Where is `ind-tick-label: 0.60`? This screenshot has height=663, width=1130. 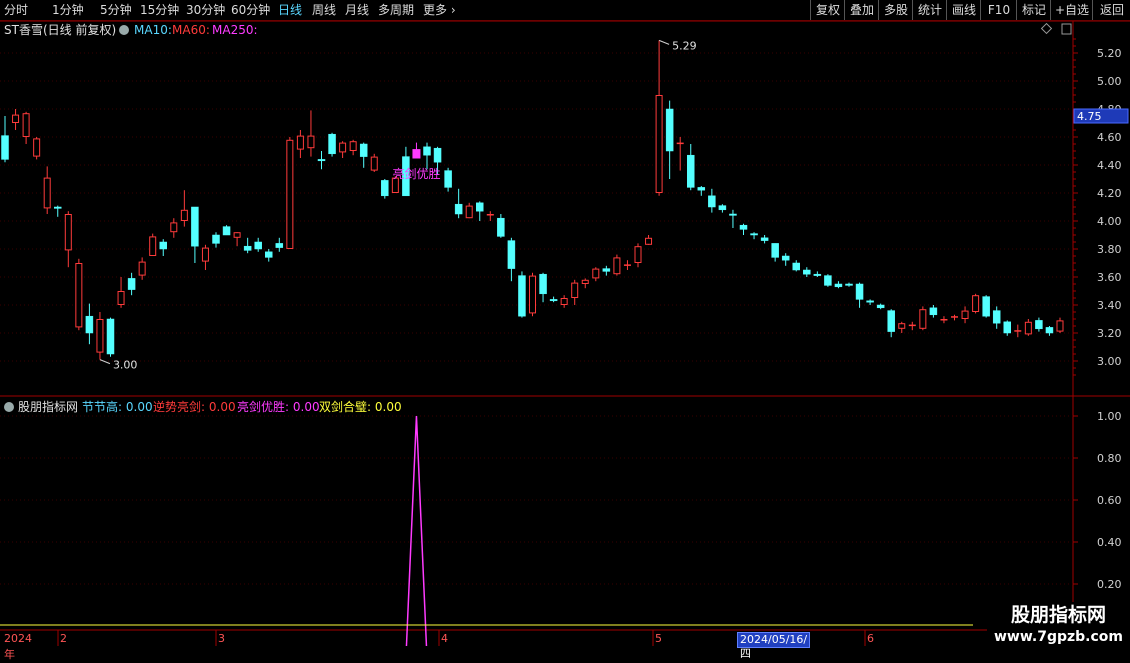
ind-tick-label: 0.60 is located at coordinates (1109, 500).